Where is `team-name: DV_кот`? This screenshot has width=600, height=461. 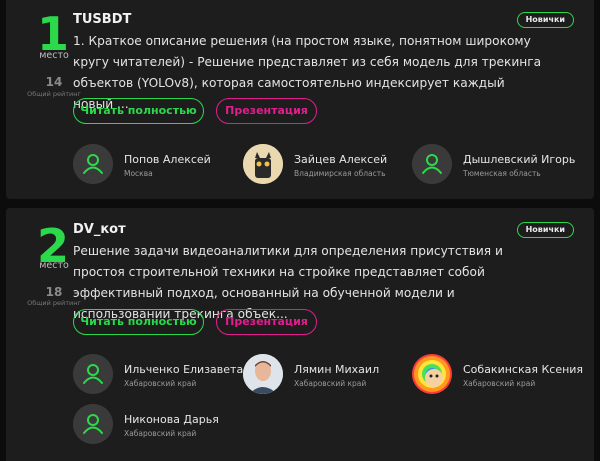
team-name: DV_кот is located at coordinates (99, 229).